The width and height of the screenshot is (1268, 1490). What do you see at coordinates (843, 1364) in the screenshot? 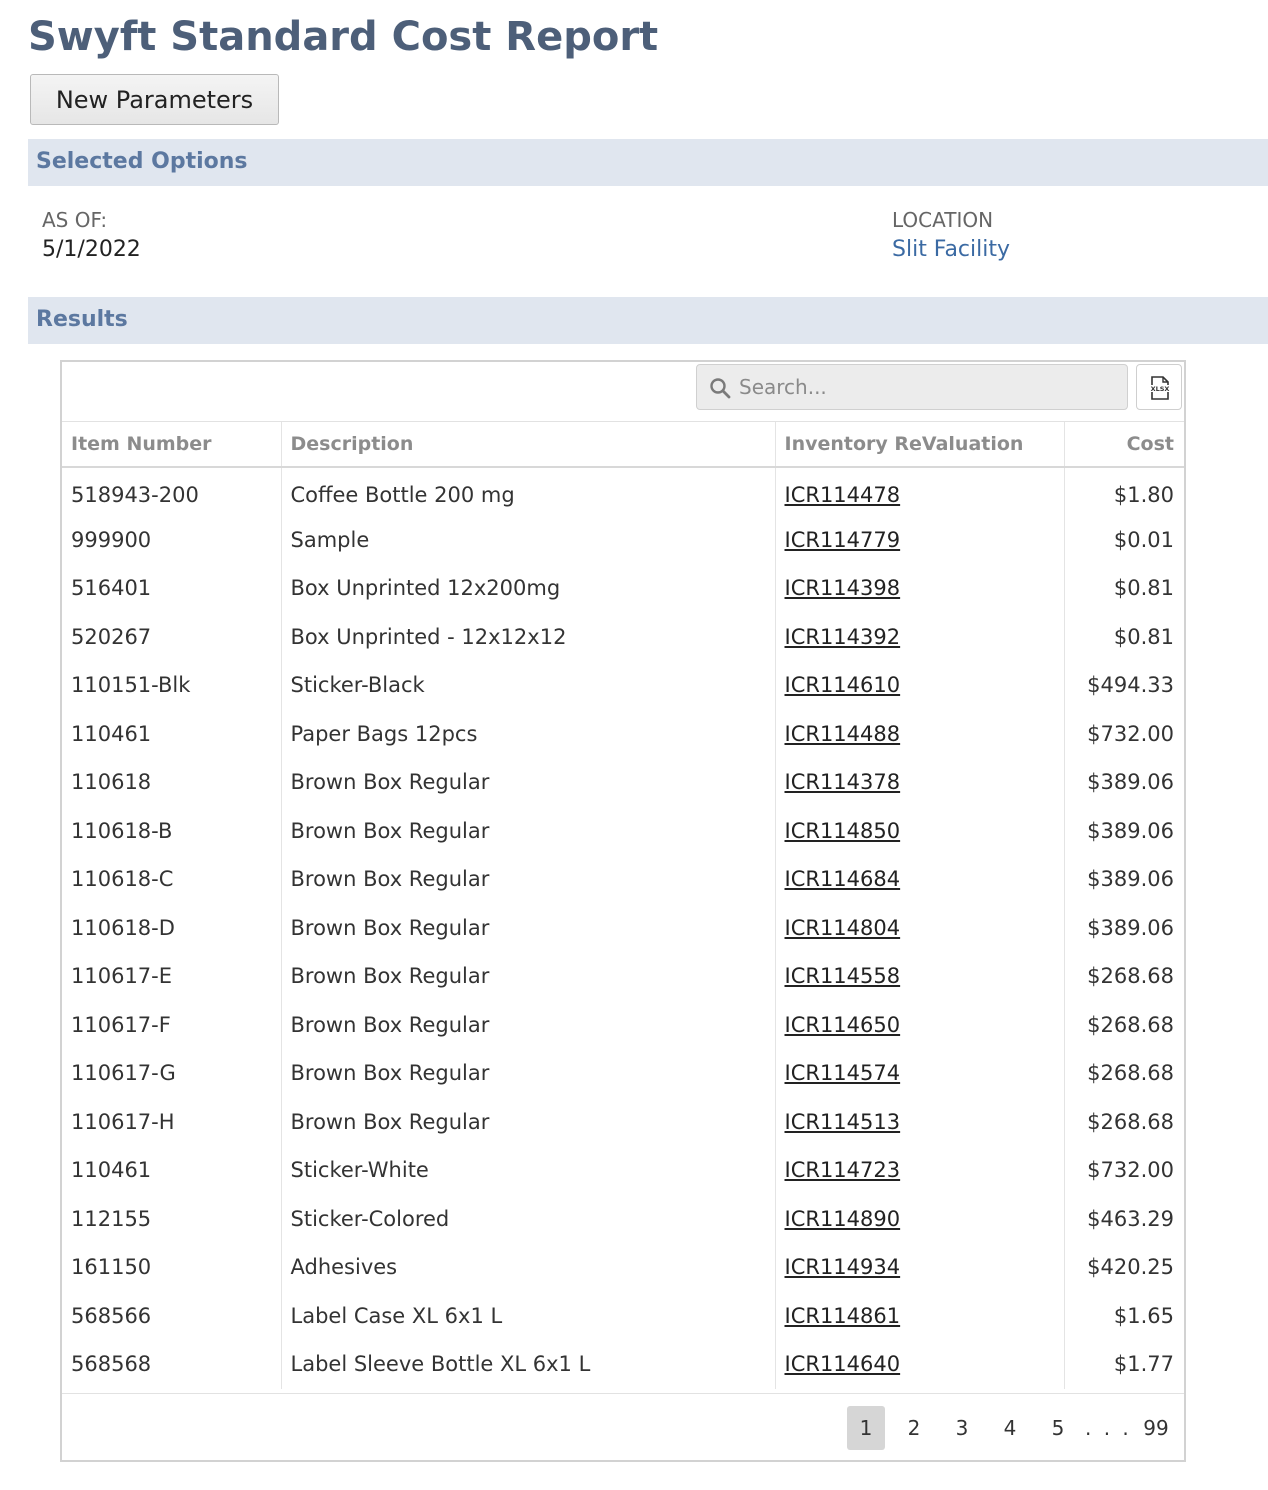
I see `revaluation-link: ICR114640` at bounding box center [843, 1364].